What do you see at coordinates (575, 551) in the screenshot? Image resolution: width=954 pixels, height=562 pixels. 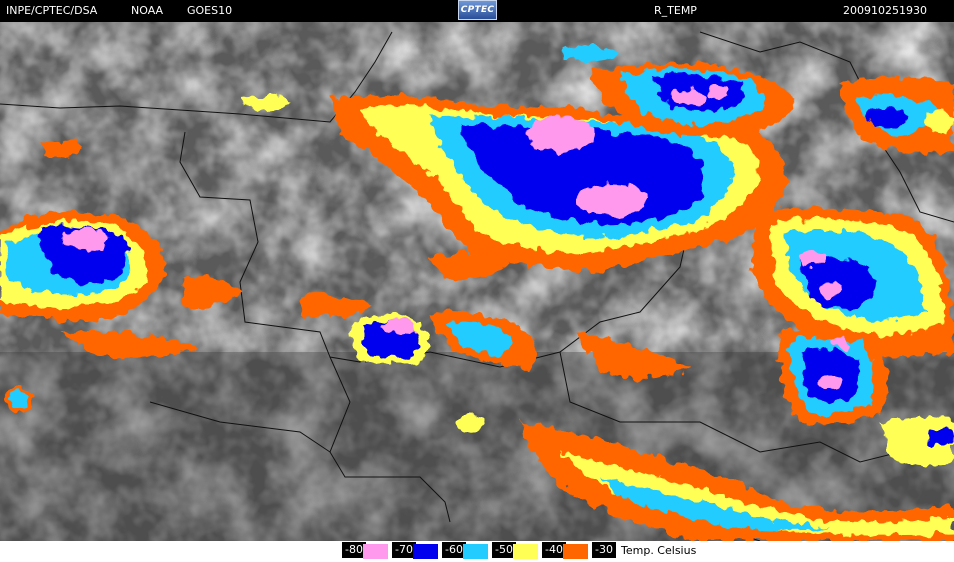 I see `legend-swatch-minus40` at bounding box center [575, 551].